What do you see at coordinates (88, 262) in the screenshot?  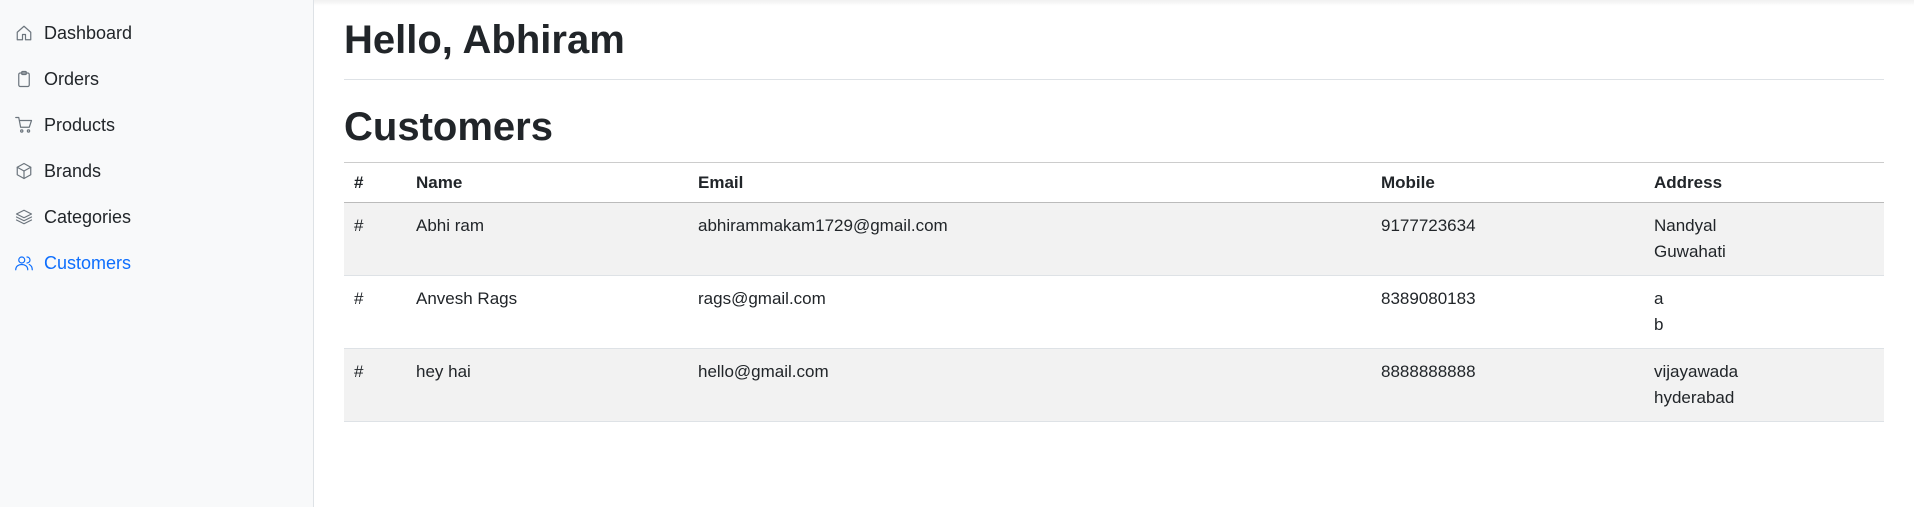 I see `sidebar-item-label: Customers` at bounding box center [88, 262].